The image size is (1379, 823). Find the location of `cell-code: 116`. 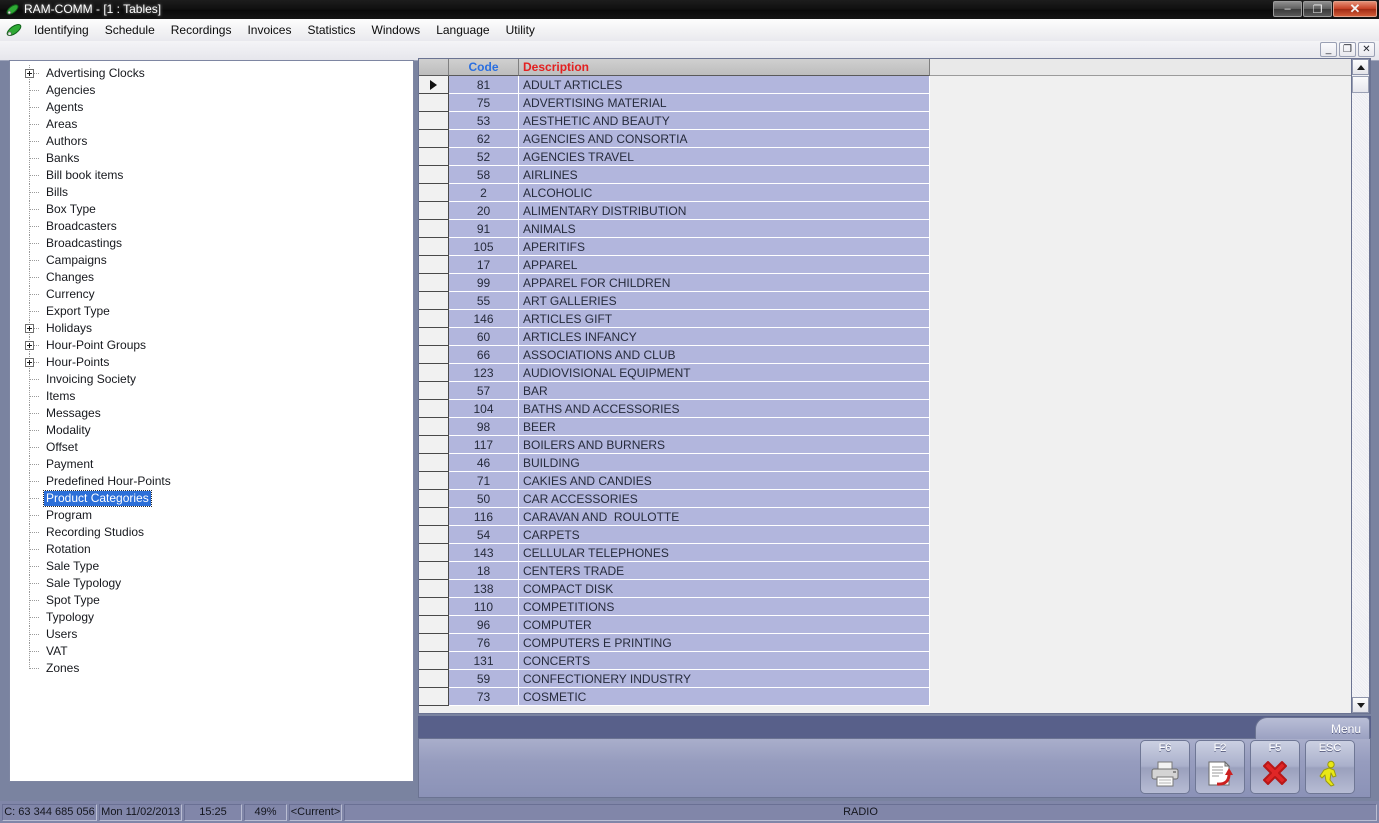

cell-code: 116 is located at coordinates (484, 517).